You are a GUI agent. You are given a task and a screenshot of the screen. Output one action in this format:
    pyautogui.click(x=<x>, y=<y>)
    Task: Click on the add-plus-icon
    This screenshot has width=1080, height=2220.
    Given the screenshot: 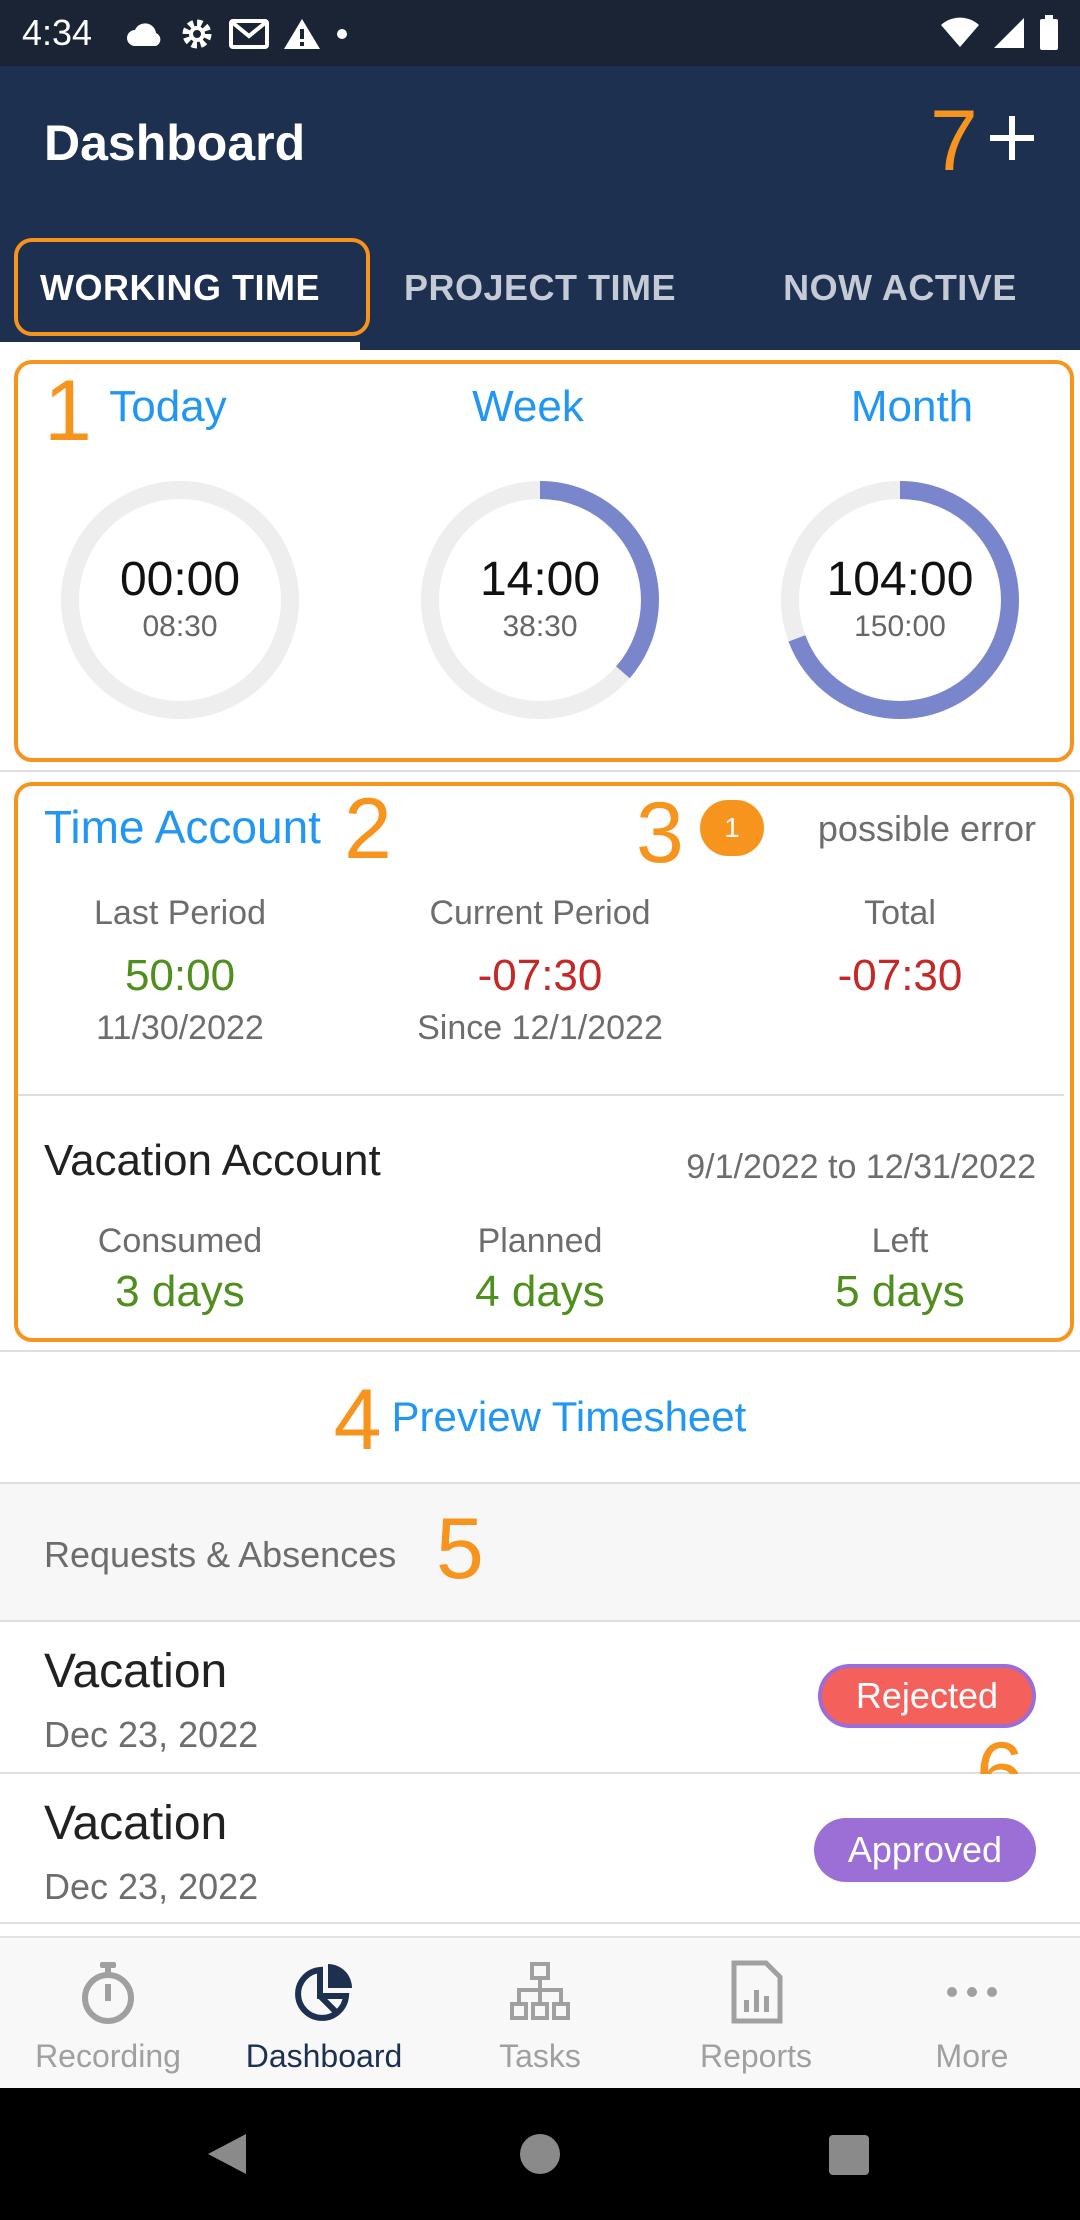 What is the action you would take?
    pyautogui.click(x=1012, y=138)
    